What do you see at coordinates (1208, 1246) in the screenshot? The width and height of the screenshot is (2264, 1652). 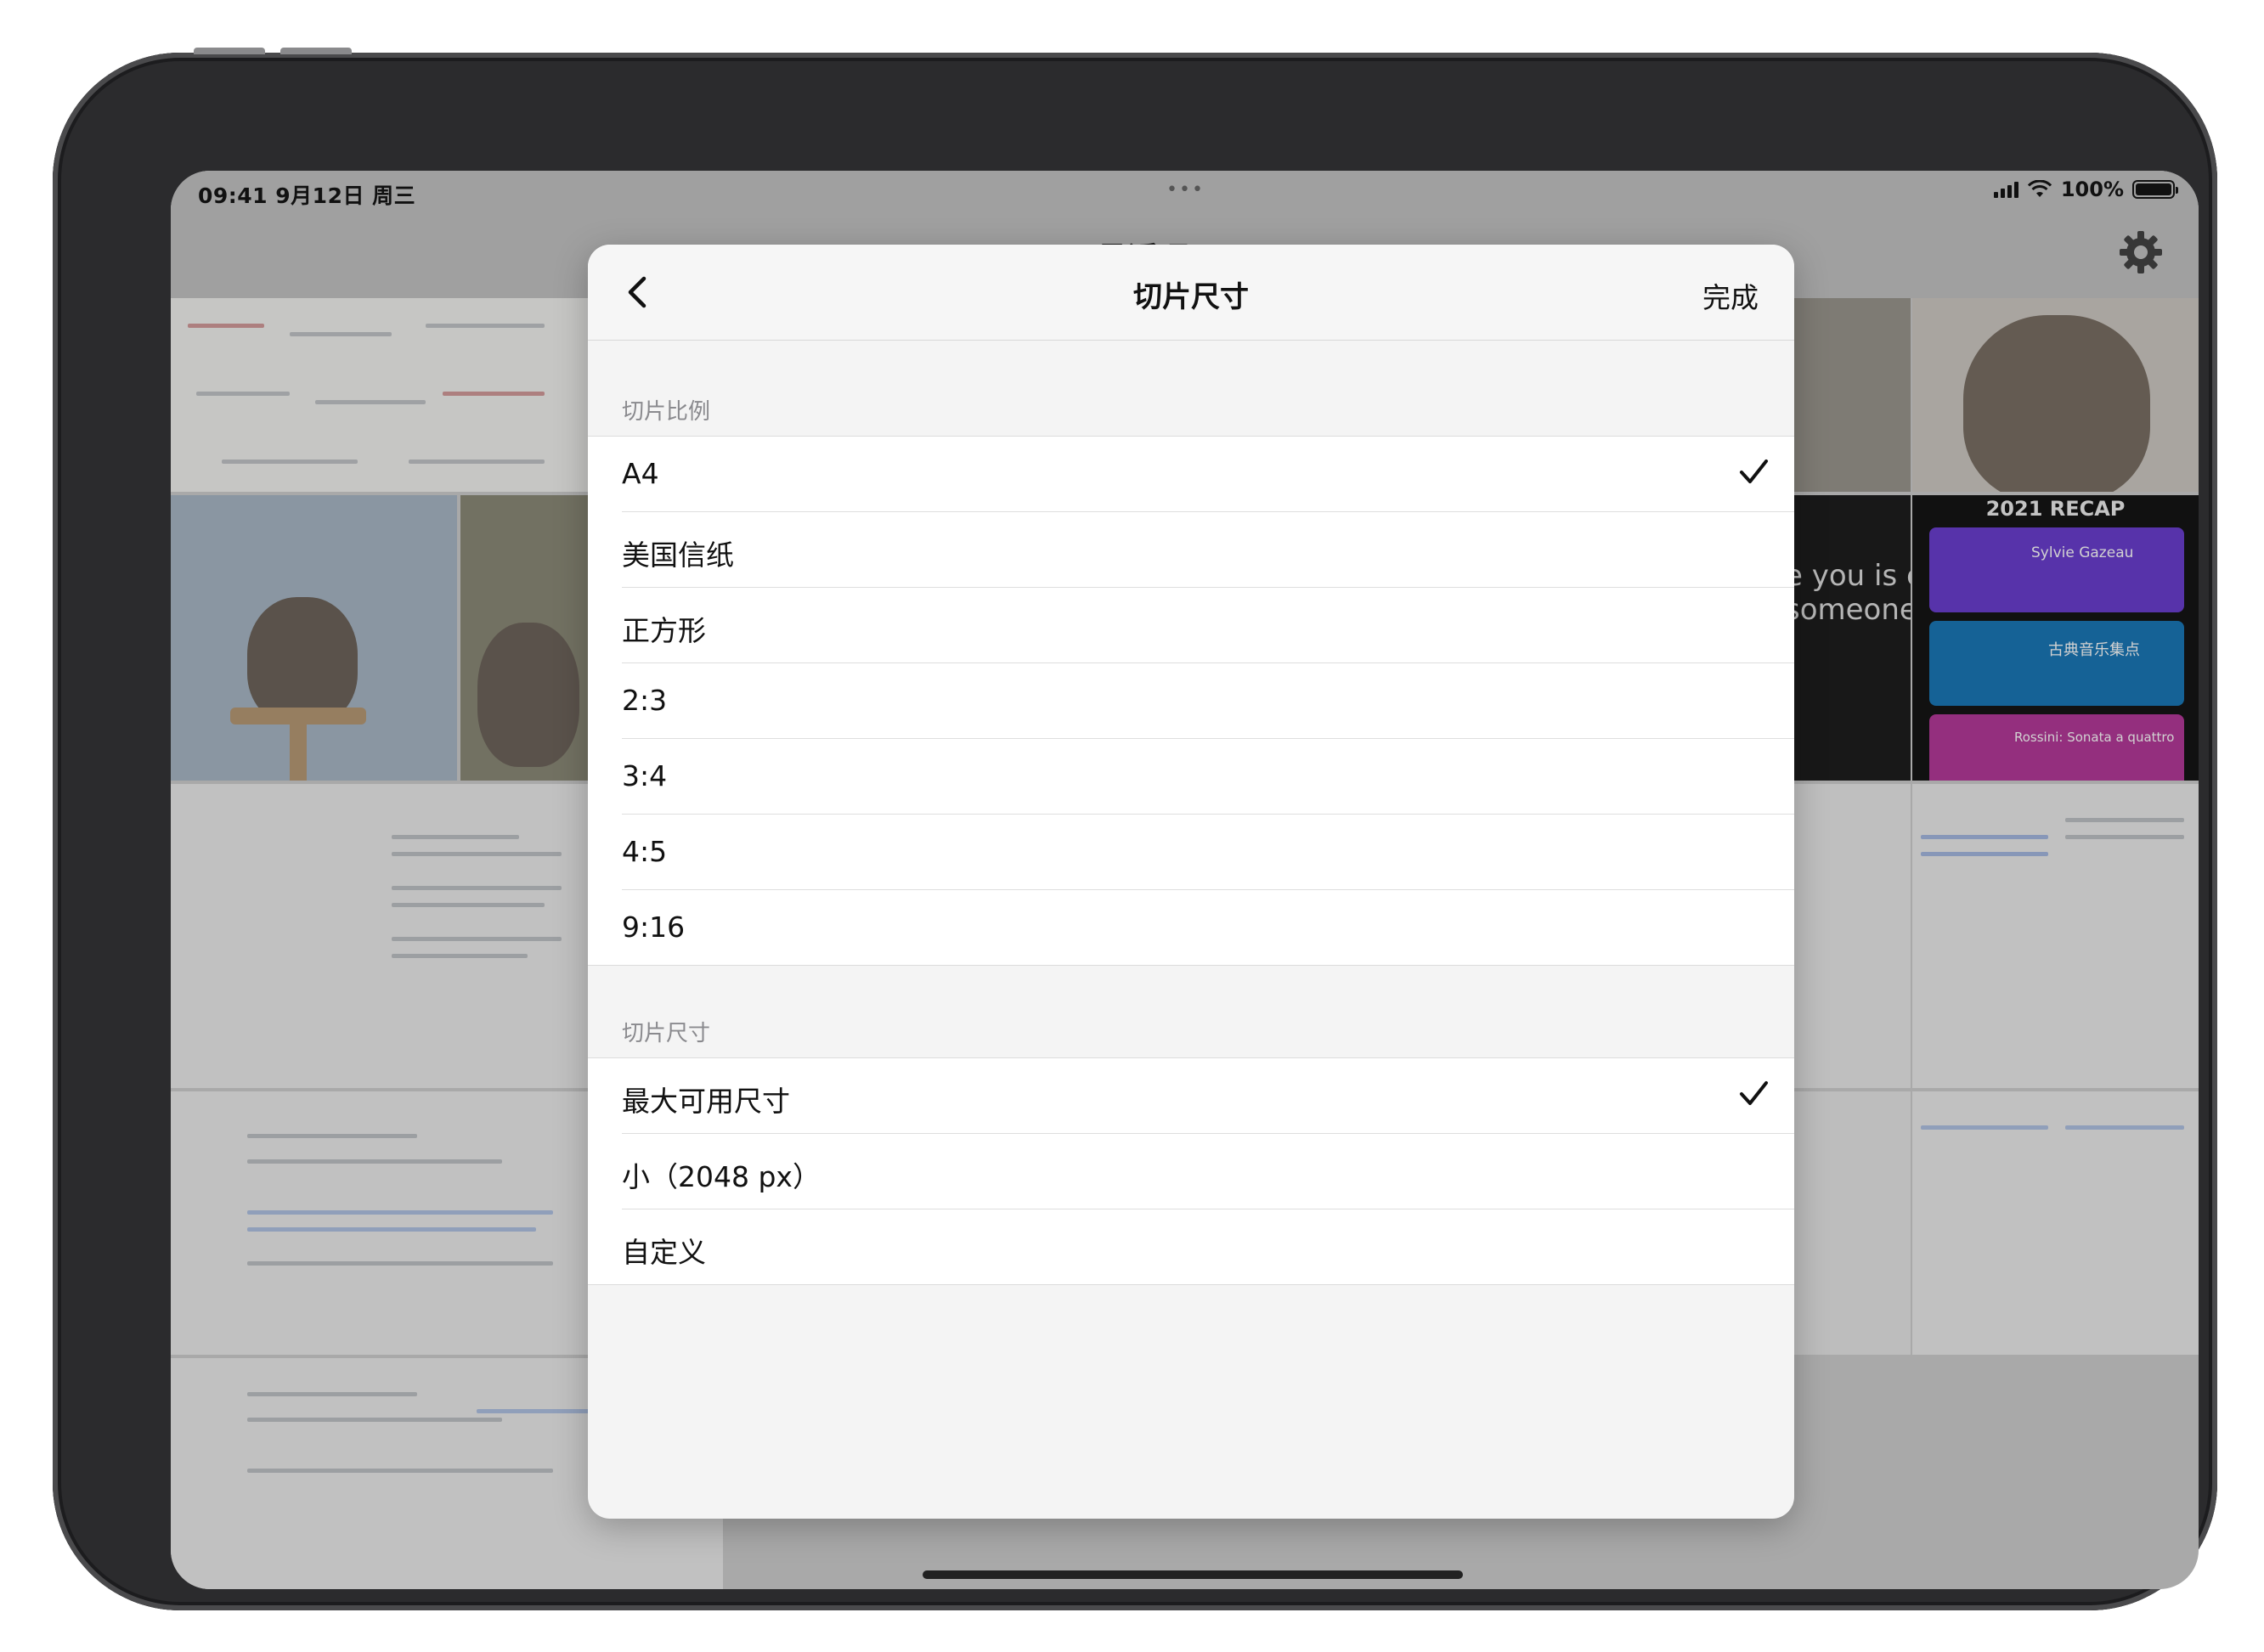 I see `list-item-custom: 自定义` at bounding box center [1208, 1246].